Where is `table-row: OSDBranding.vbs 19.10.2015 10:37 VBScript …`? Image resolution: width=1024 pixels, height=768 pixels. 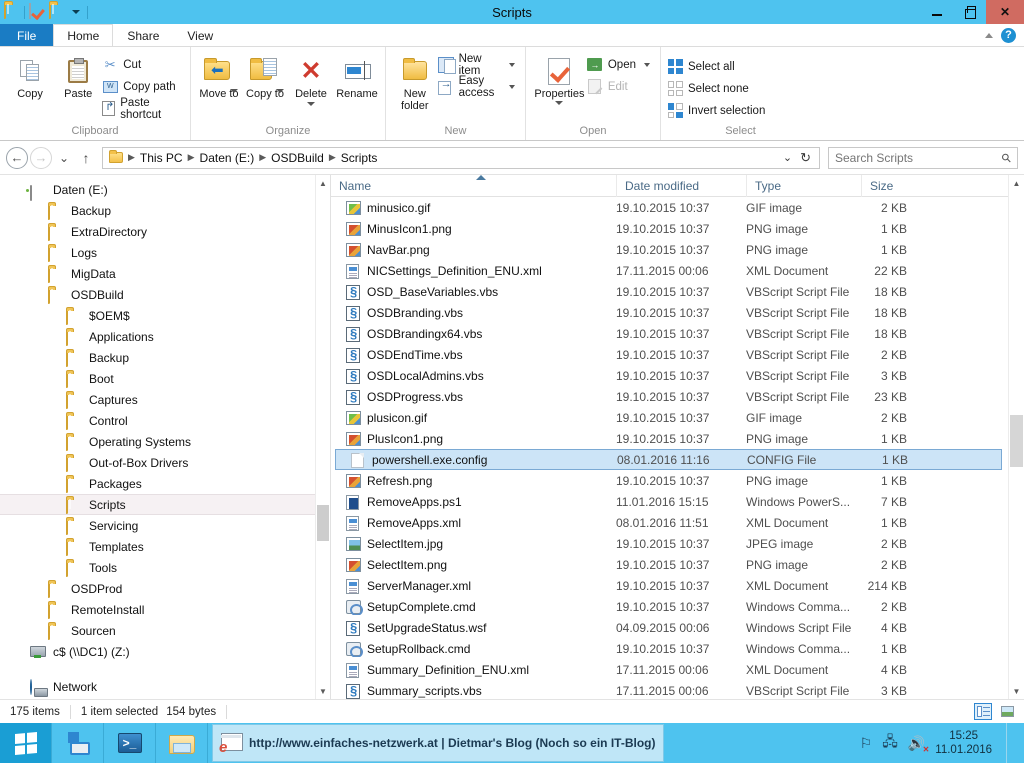
table-row: OSDBranding.vbs 19.10.2015 10:37 VBScript … is located at coordinates (677, 312).